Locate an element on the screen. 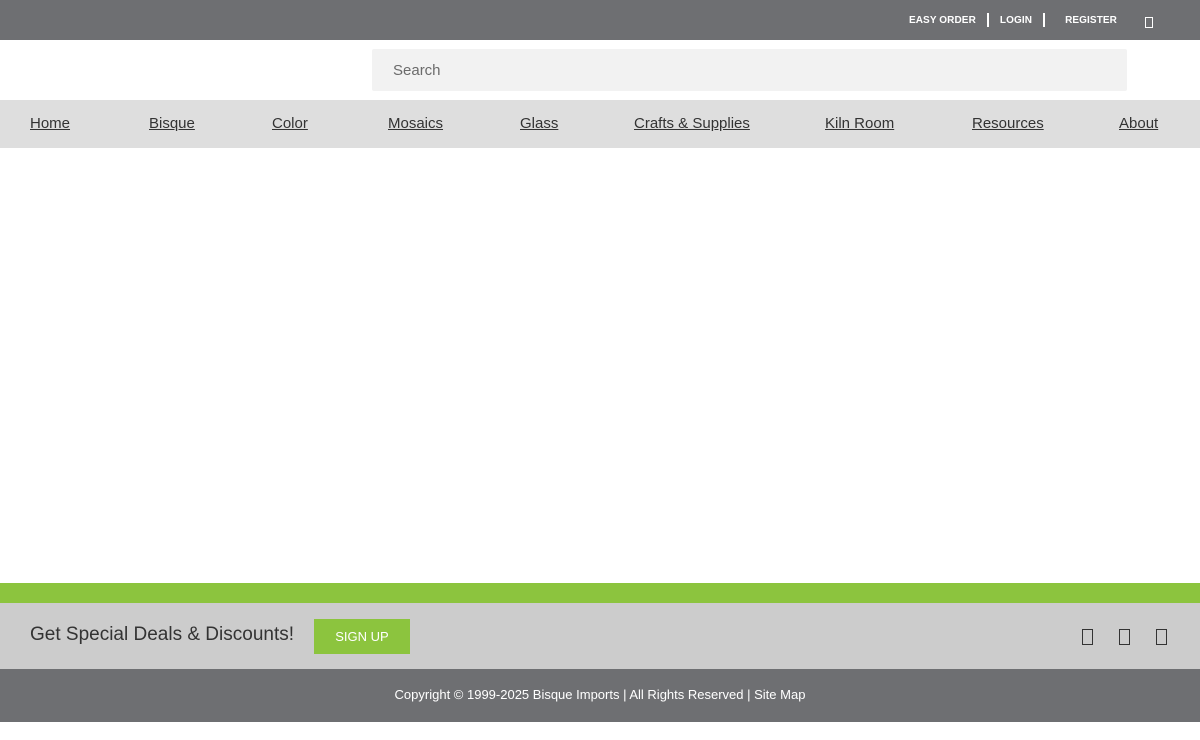 Image resolution: width=1200 pixels, height=740 pixels. sign-up-button: SIGN UP is located at coordinates (362, 636).